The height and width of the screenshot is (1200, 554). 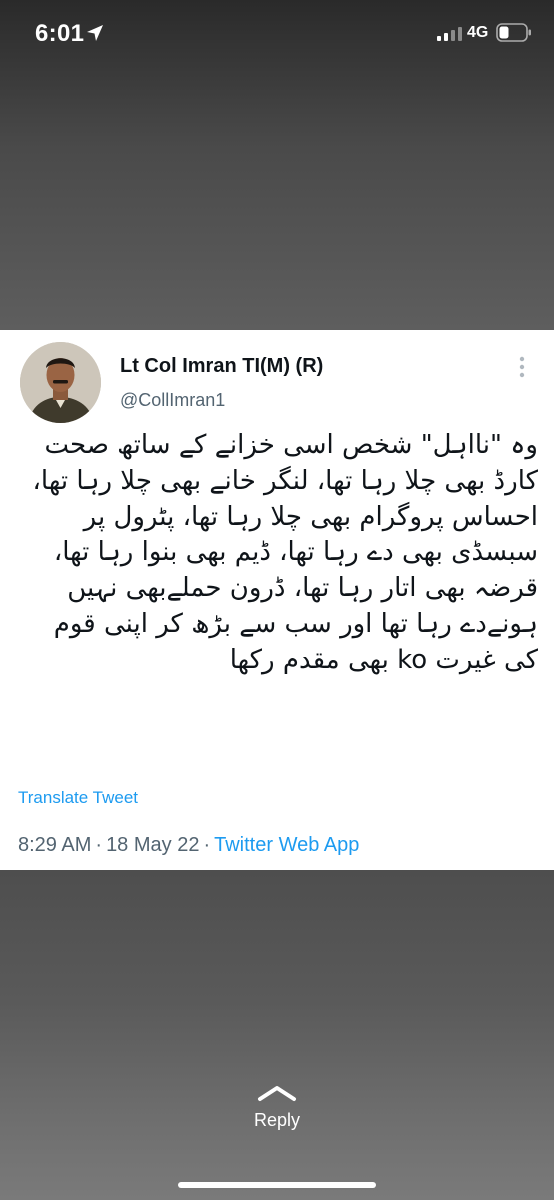 What do you see at coordinates (277, 1185) in the screenshot?
I see `home-indicator` at bounding box center [277, 1185].